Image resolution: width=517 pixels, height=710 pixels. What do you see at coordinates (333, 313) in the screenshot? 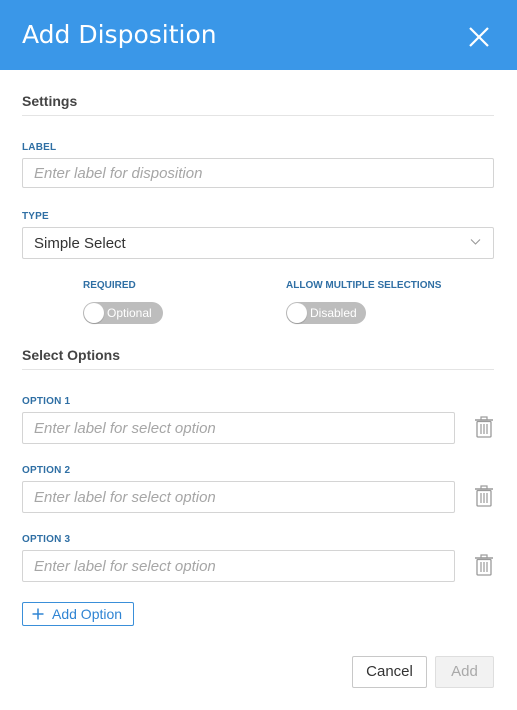
I see `multiple-toggle-state: Disabled` at bounding box center [333, 313].